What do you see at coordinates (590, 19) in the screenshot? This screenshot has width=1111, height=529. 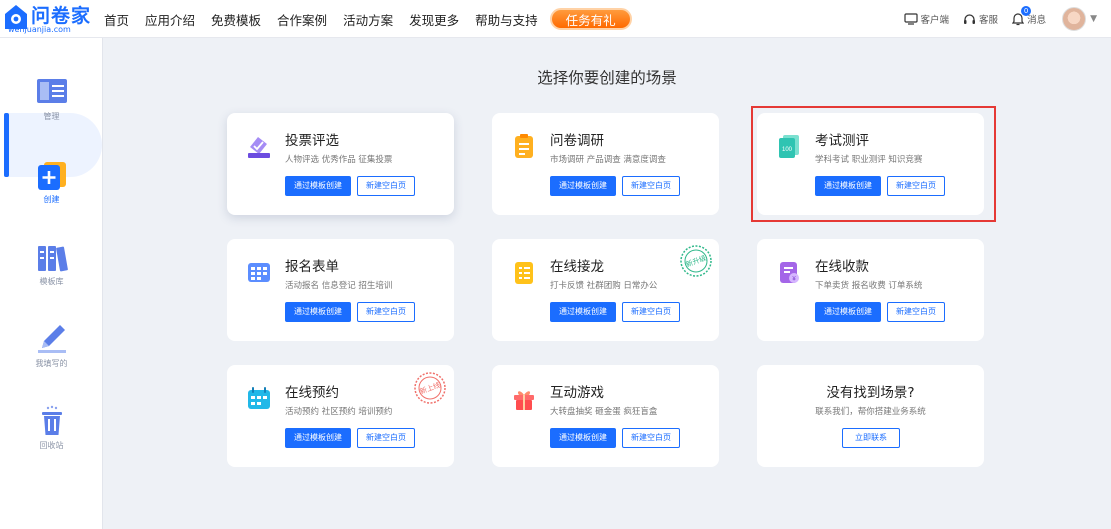 I see `task-reward-button: 任务有礼` at bounding box center [590, 19].